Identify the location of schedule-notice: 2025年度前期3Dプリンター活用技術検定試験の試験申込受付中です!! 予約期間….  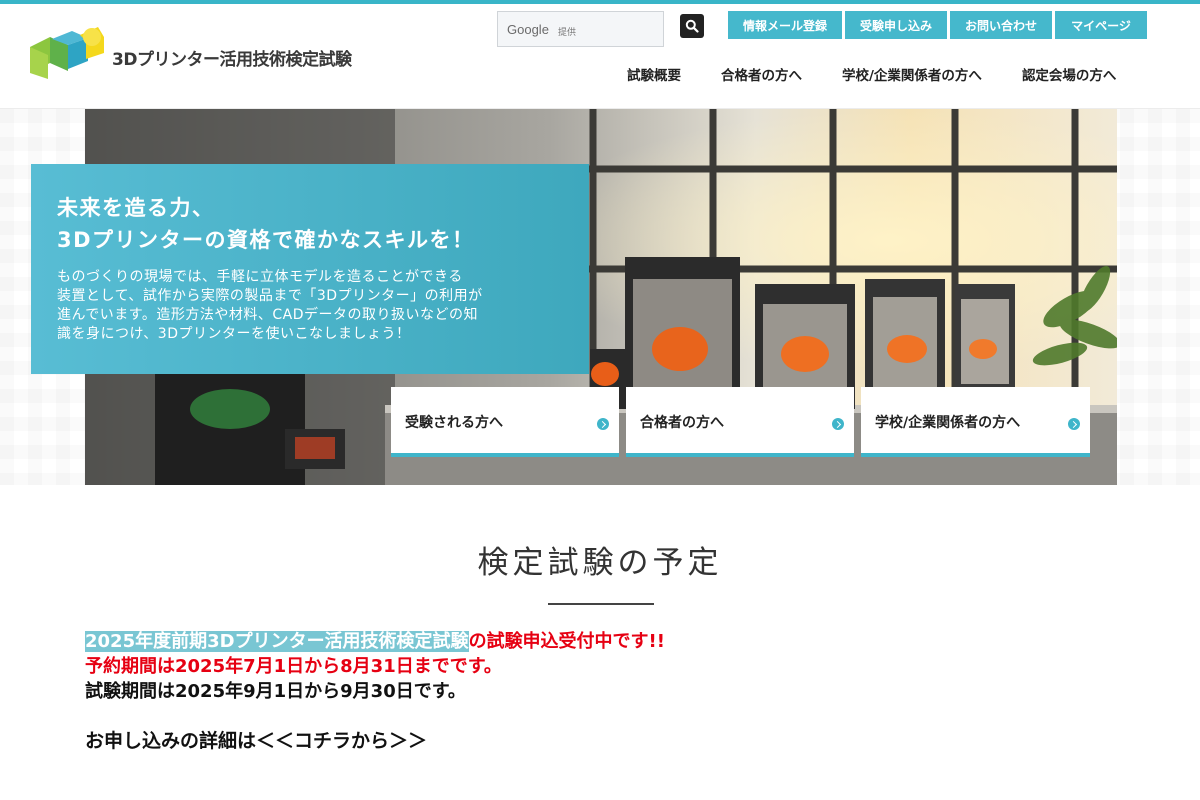
(610, 691).